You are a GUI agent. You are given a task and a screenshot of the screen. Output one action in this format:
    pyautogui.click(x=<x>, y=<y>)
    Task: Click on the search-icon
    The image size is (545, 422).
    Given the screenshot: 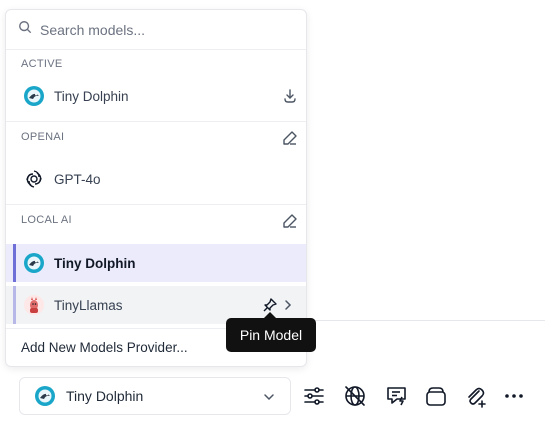 What is the action you would take?
    pyautogui.click(x=25, y=29)
    